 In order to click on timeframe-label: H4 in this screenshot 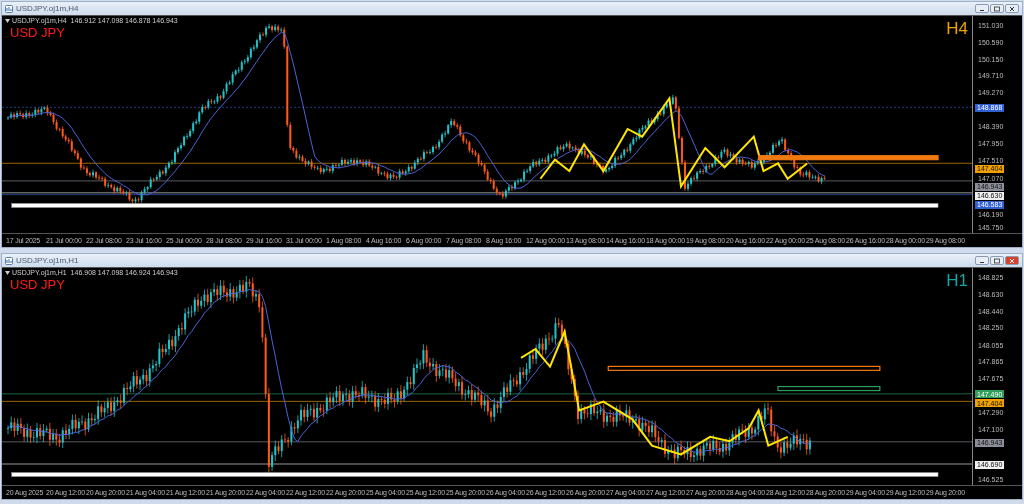, I will do `click(957, 28)`.